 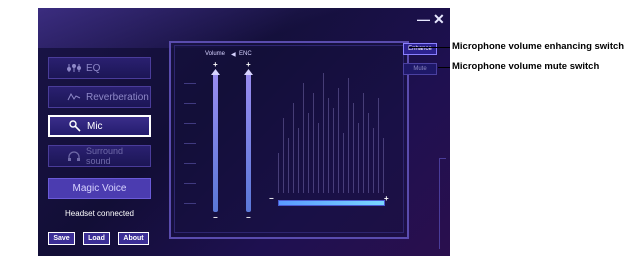 What do you see at coordinates (245, 54) in the screenshot?
I see `enc-label: ENC` at bounding box center [245, 54].